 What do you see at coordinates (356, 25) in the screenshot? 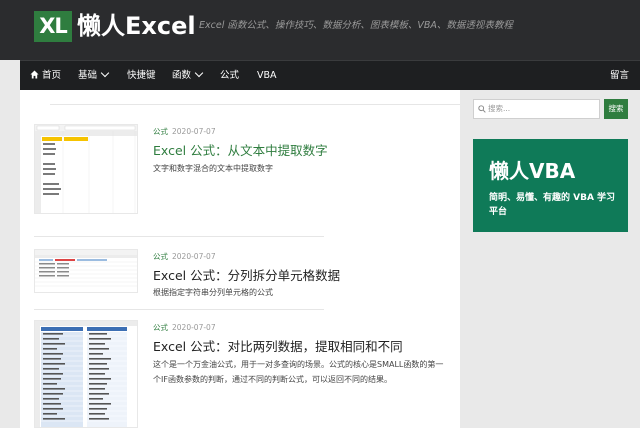
I see `site-tagline: Excel 函数公式、操作技巧、数据分析、图表模板、VBA、数据透视表教程` at bounding box center [356, 25].